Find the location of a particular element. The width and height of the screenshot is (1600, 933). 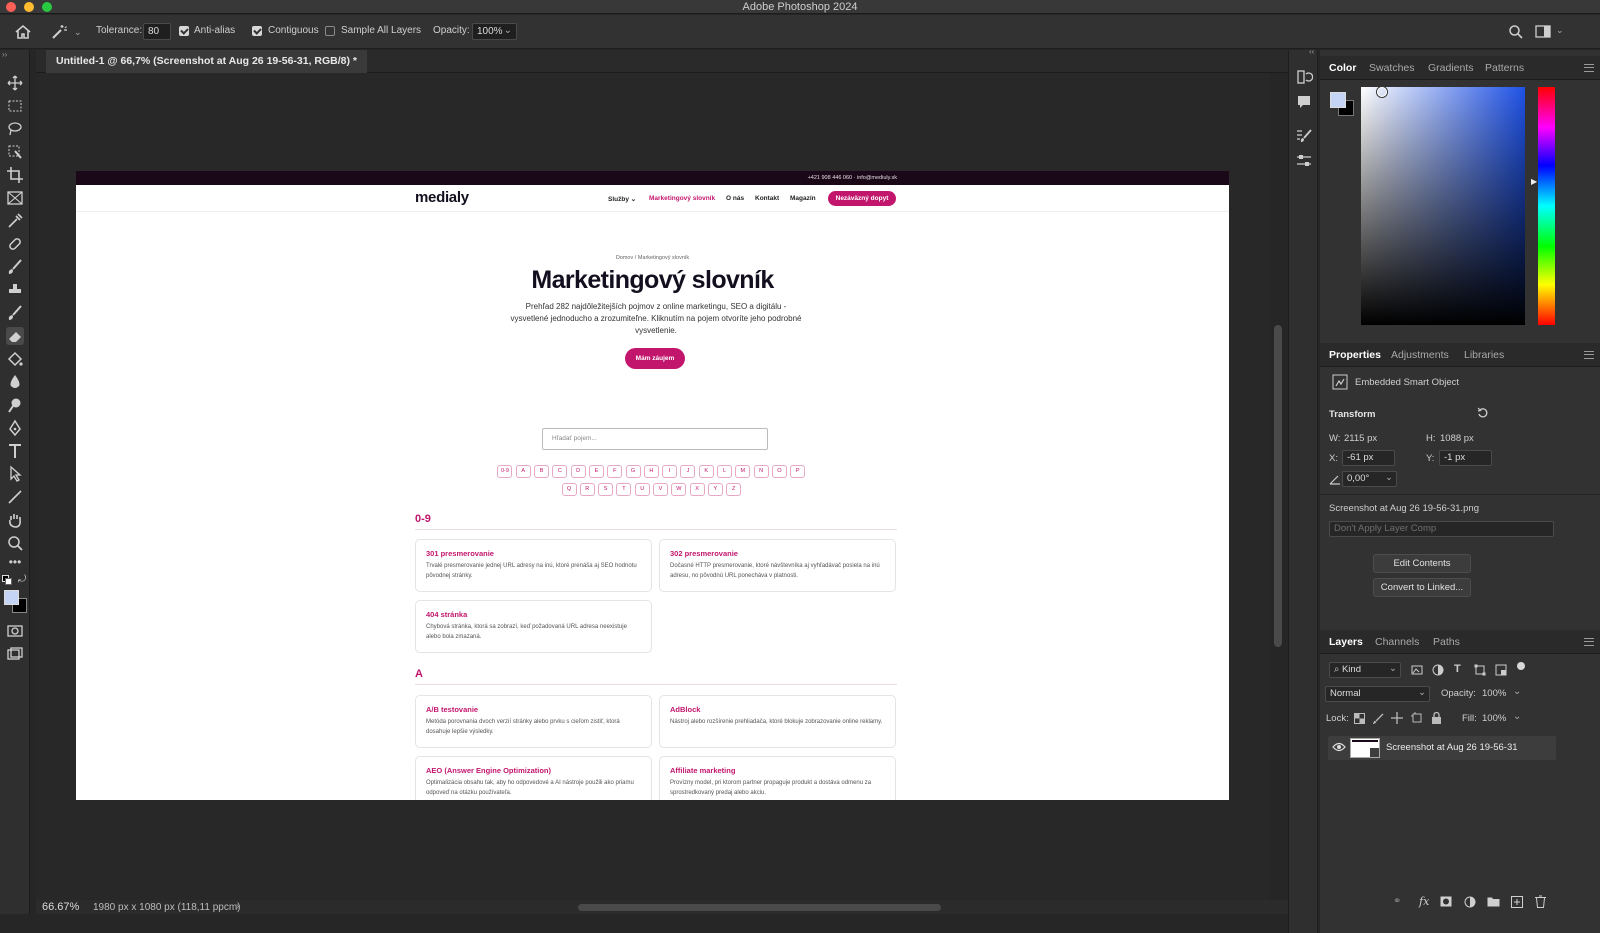

link-layers-icon: ⚭ is located at coordinates (1397, 901).